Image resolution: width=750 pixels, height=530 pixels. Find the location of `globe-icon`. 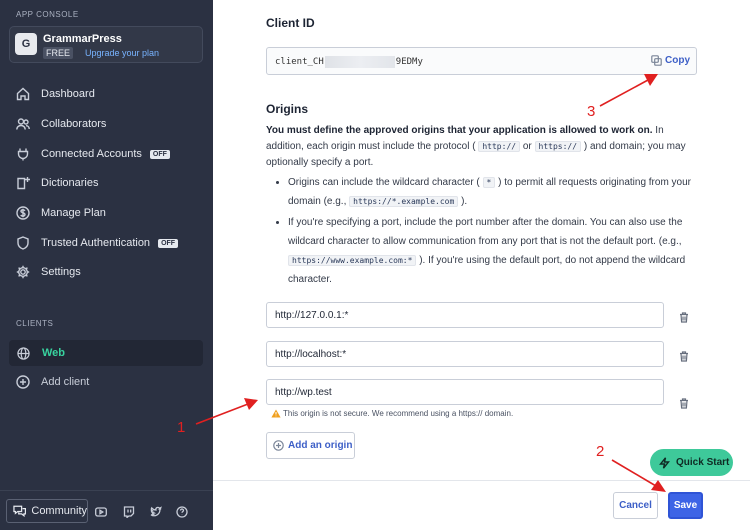

globe-icon is located at coordinates (23, 353).